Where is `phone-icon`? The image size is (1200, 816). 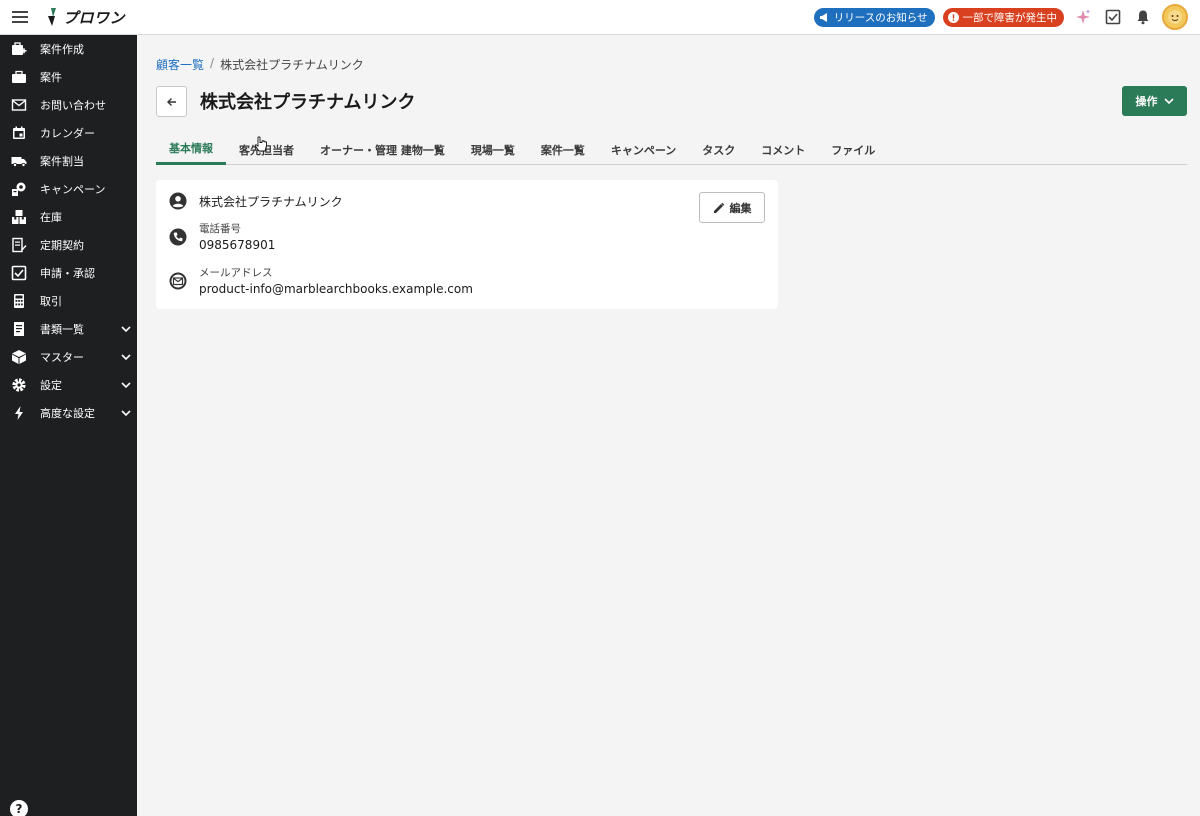 phone-icon is located at coordinates (178, 237).